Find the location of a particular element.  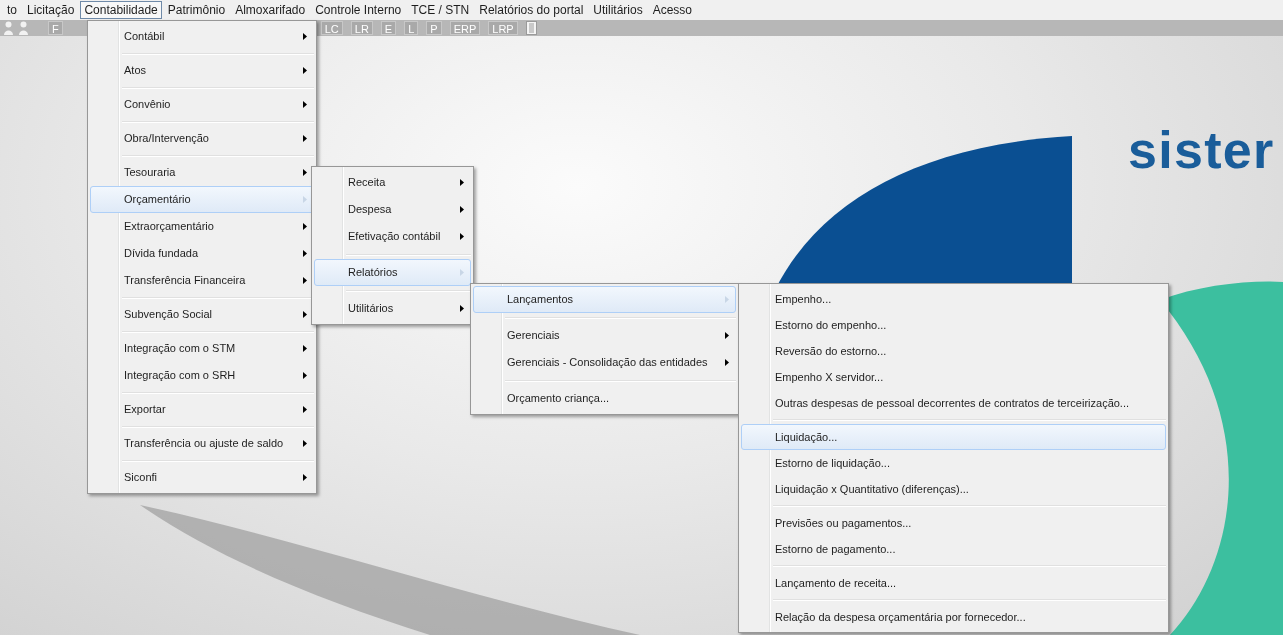

menu-item: Exportar is located at coordinates (202, 409).